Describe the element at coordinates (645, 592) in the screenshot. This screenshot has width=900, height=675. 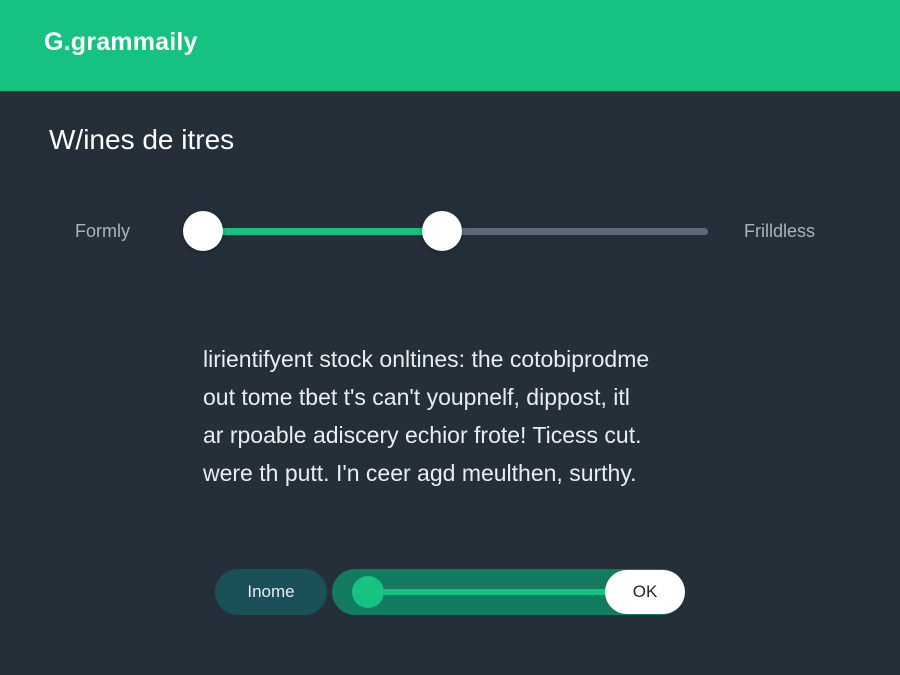
I see `ok-button: OK` at that location.